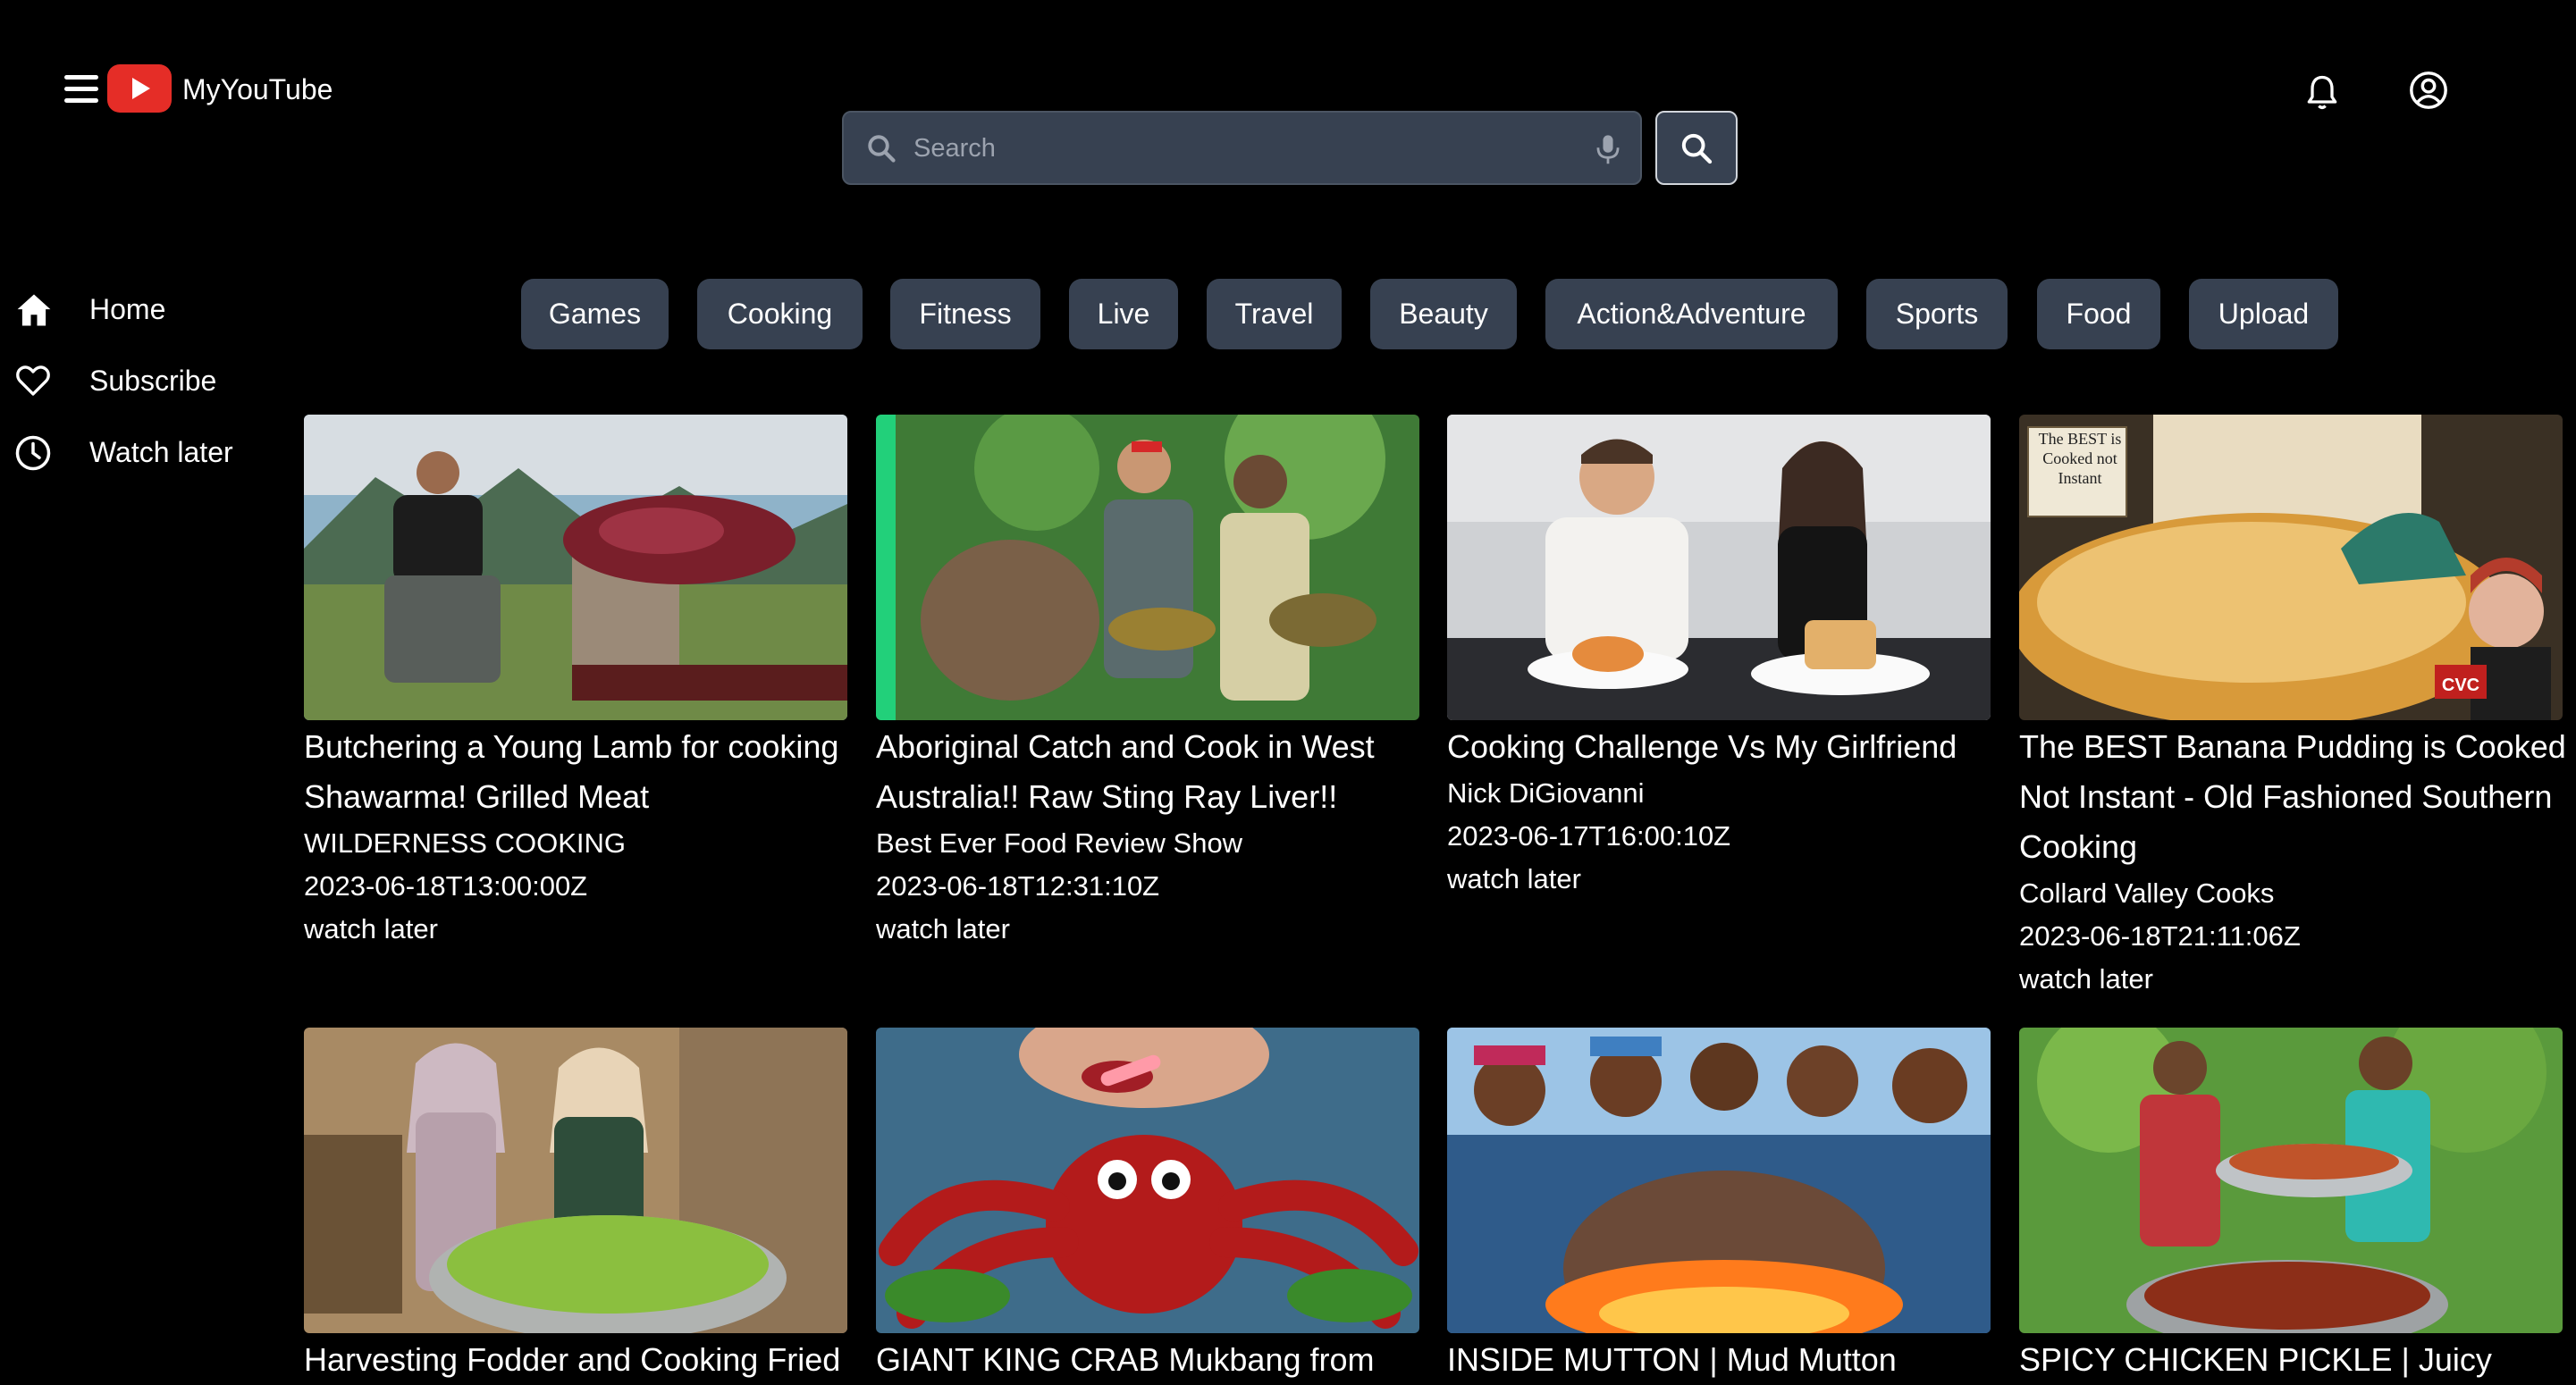 This screenshot has height=1385, width=2576. I want to click on chip-food: Food, so click(2099, 314).